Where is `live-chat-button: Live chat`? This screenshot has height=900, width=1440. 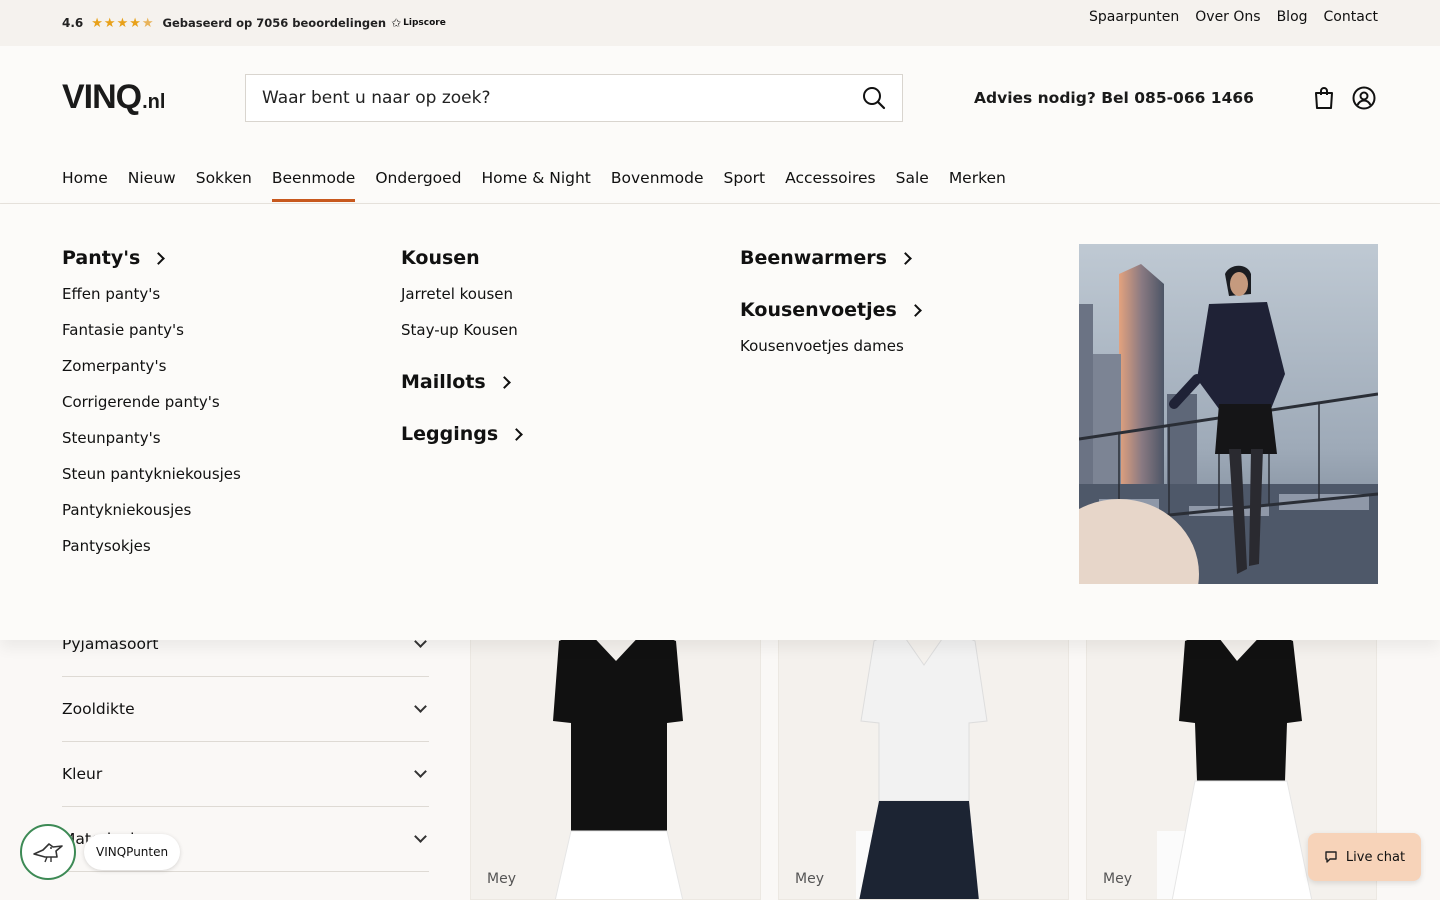
live-chat-button: Live chat is located at coordinates (1364, 857).